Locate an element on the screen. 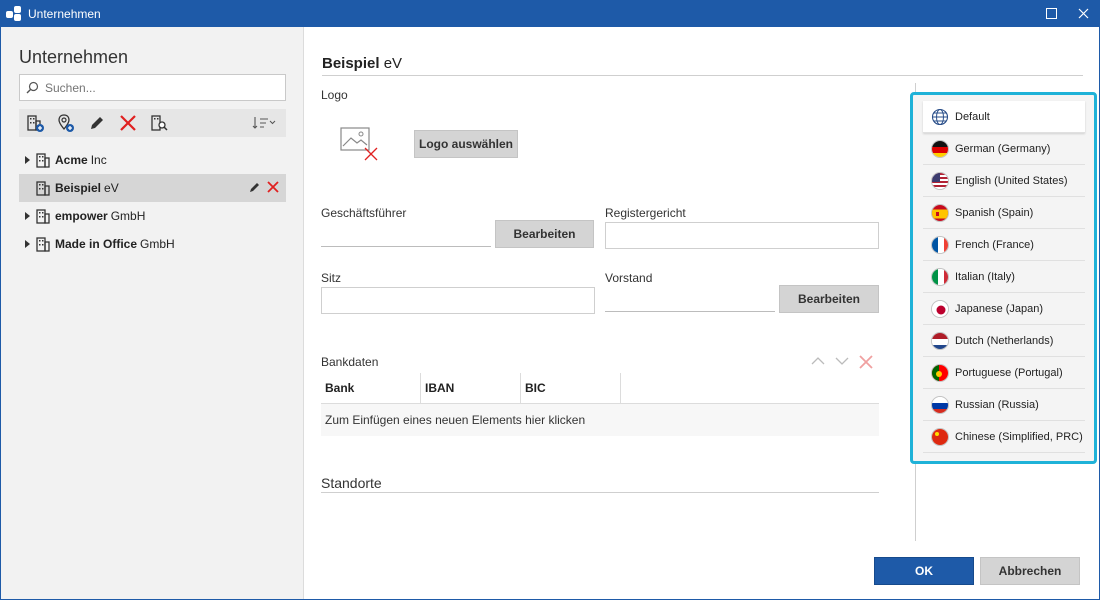 The height and width of the screenshot is (600, 1100). language-label: Russian (Russia) is located at coordinates (997, 404).